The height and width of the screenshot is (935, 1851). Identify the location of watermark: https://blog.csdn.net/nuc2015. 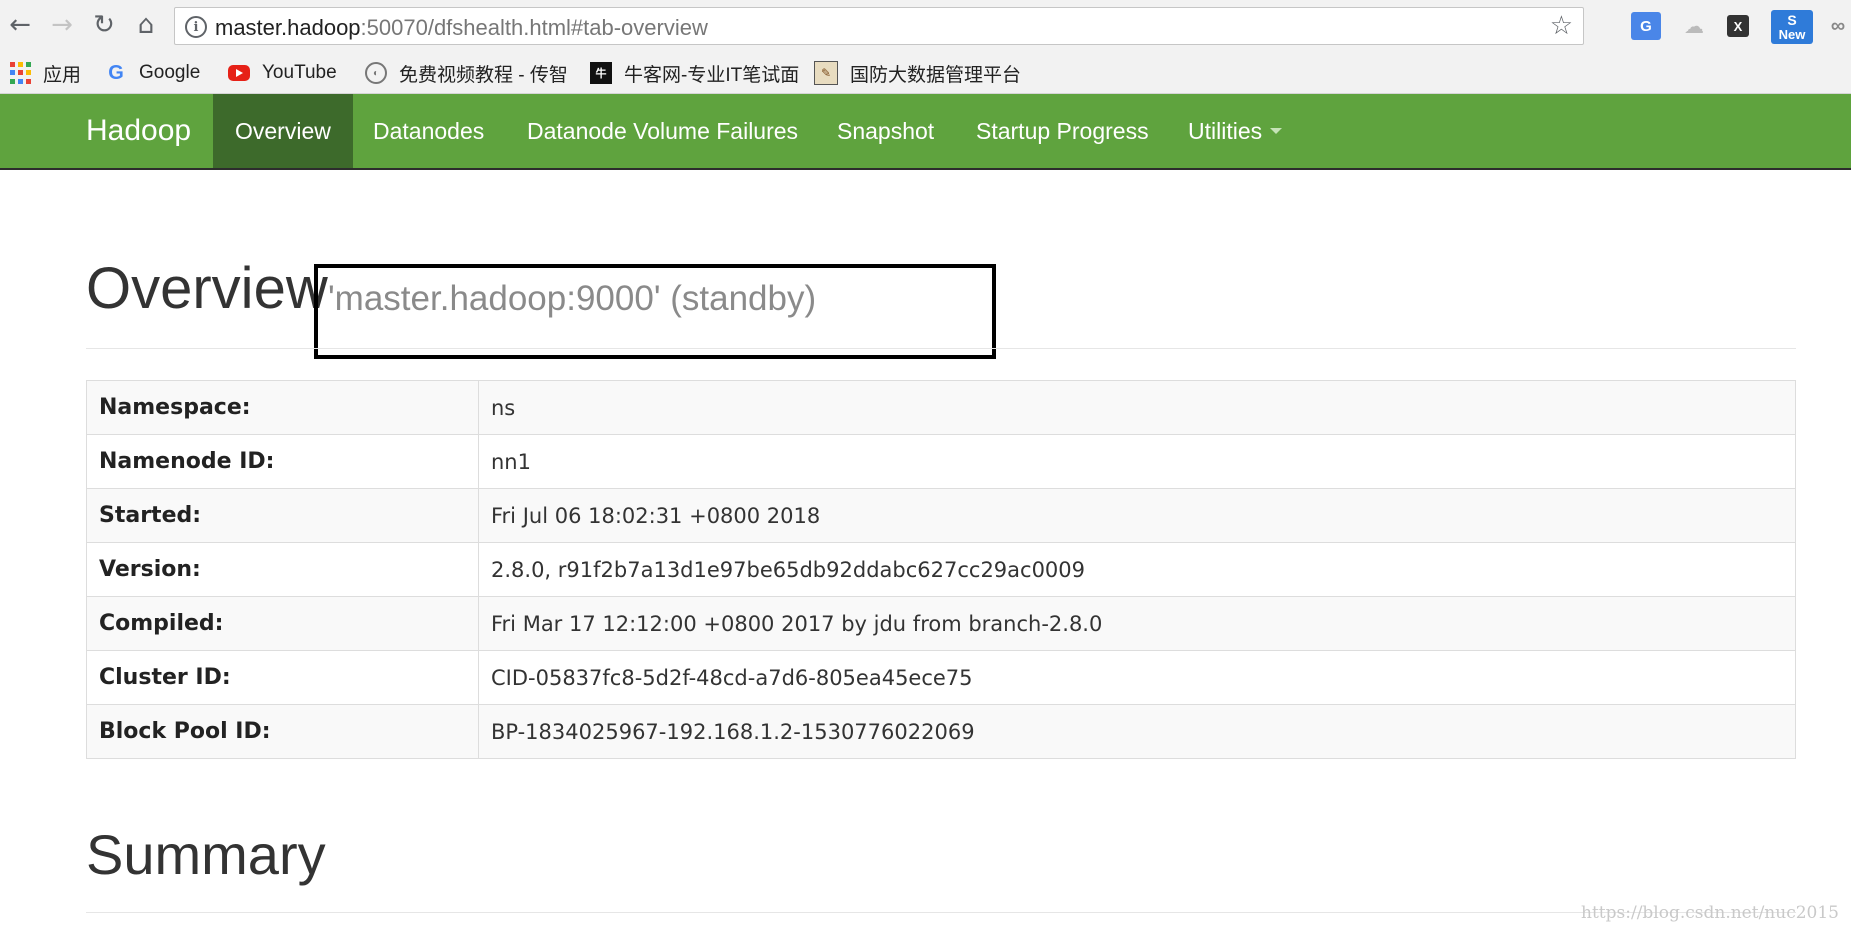
(1710, 913).